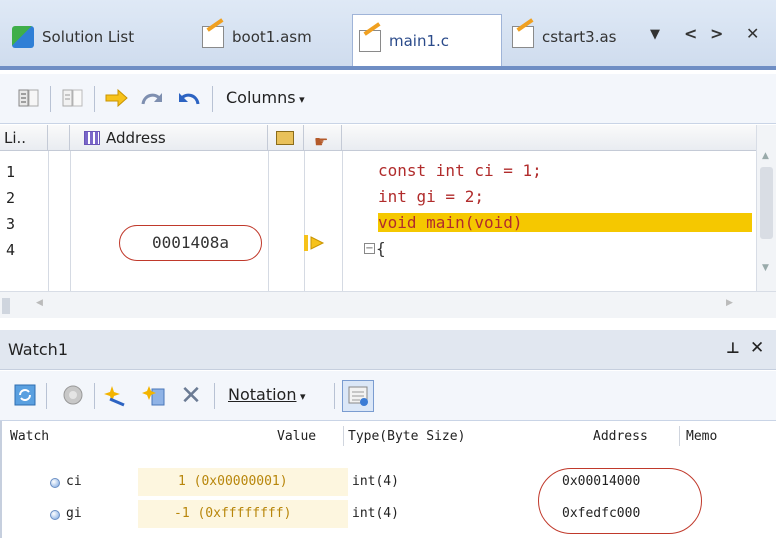 Image resolution: width=776 pixels, height=538 pixels. What do you see at coordinates (39, 303) in the screenshot?
I see `scroll-left-icon: ◀` at bounding box center [39, 303].